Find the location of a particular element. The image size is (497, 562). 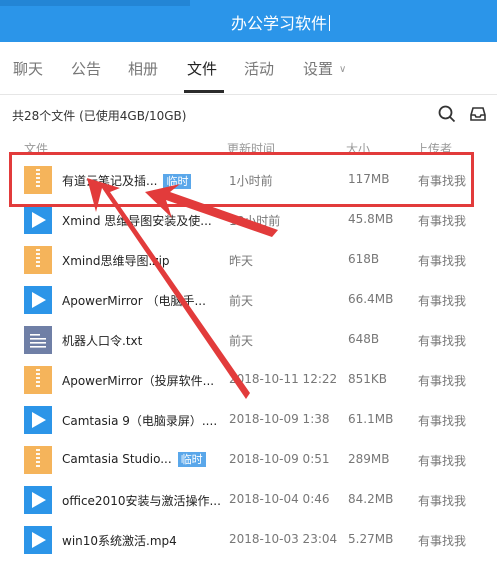

tab-bar: 聊天 公告 相册 文件 活动 设置 ∨ is located at coordinates (248, 68).